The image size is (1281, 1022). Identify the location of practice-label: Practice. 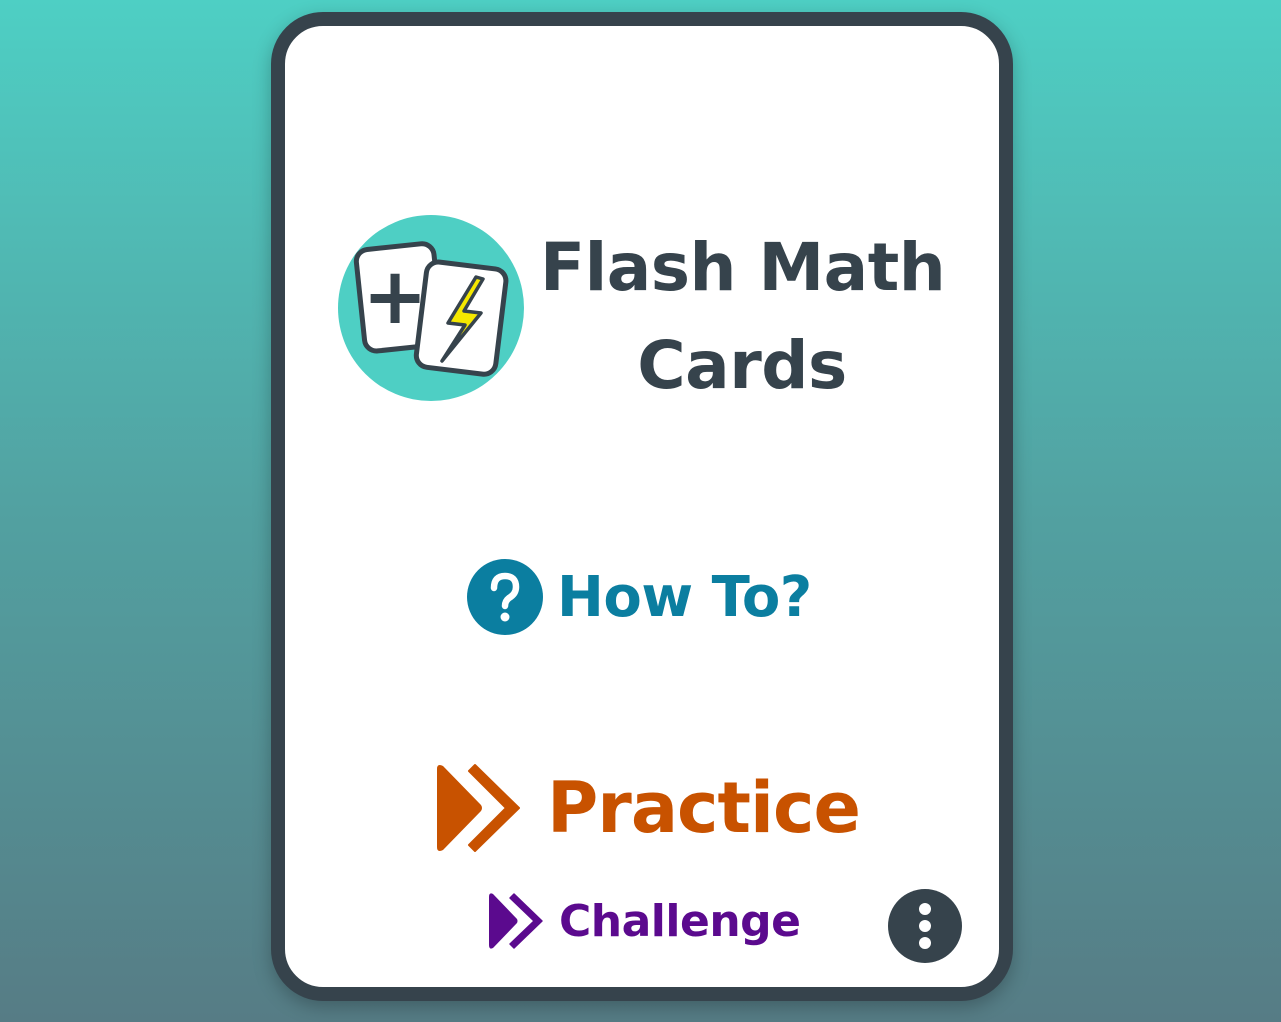
(704, 808).